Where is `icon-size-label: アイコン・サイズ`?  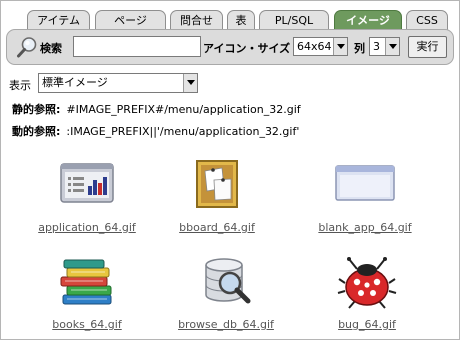
icon-size-label: アイコン・サイズ is located at coordinates (247, 48).